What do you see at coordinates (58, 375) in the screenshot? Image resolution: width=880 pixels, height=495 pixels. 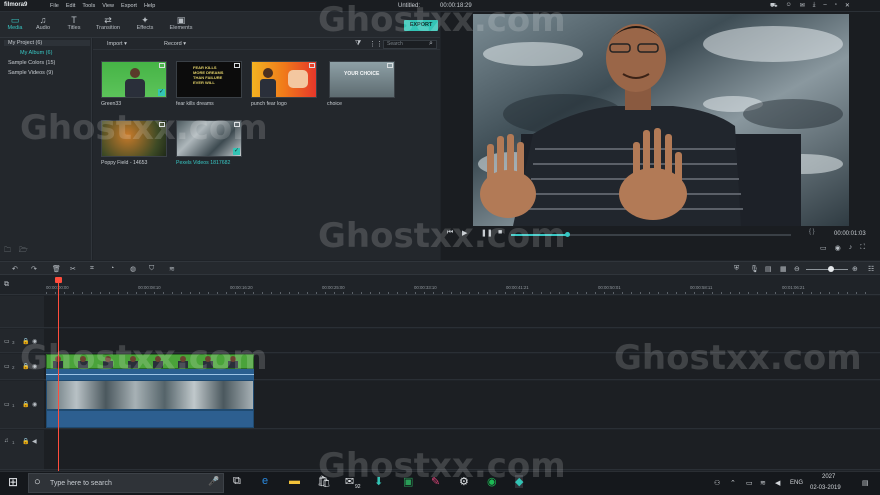 I see `playhead` at bounding box center [58, 375].